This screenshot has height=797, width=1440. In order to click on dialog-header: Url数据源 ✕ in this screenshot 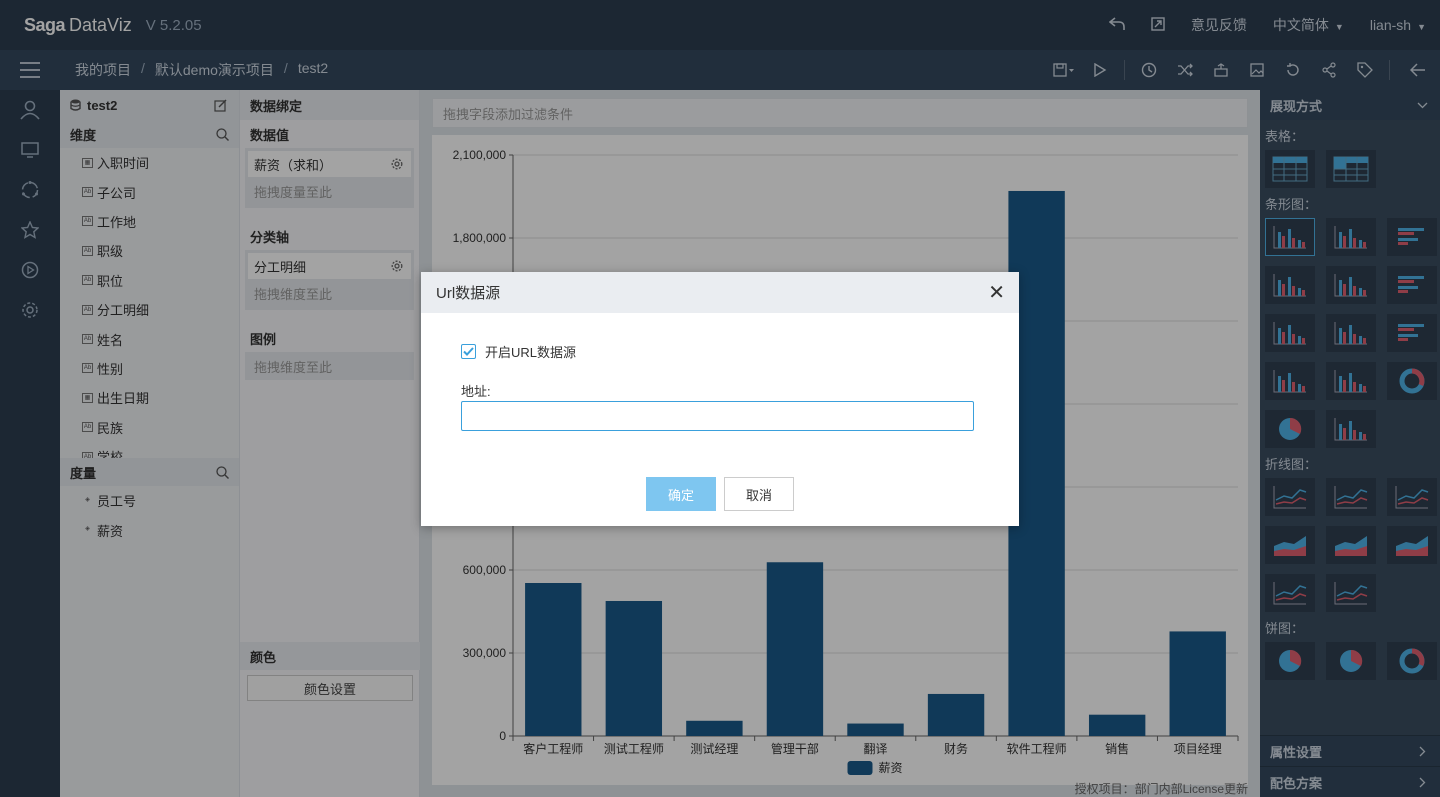, I will do `click(720, 292)`.